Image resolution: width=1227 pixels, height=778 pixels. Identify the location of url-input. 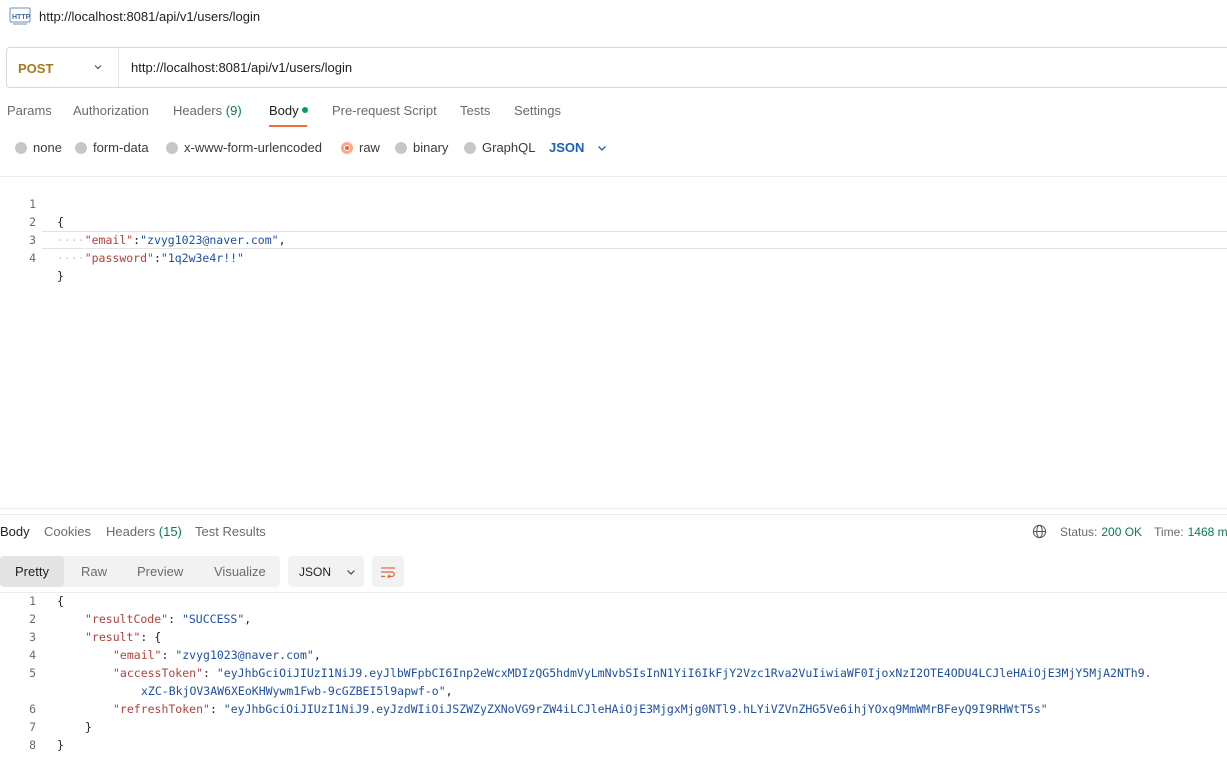
(581, 67).